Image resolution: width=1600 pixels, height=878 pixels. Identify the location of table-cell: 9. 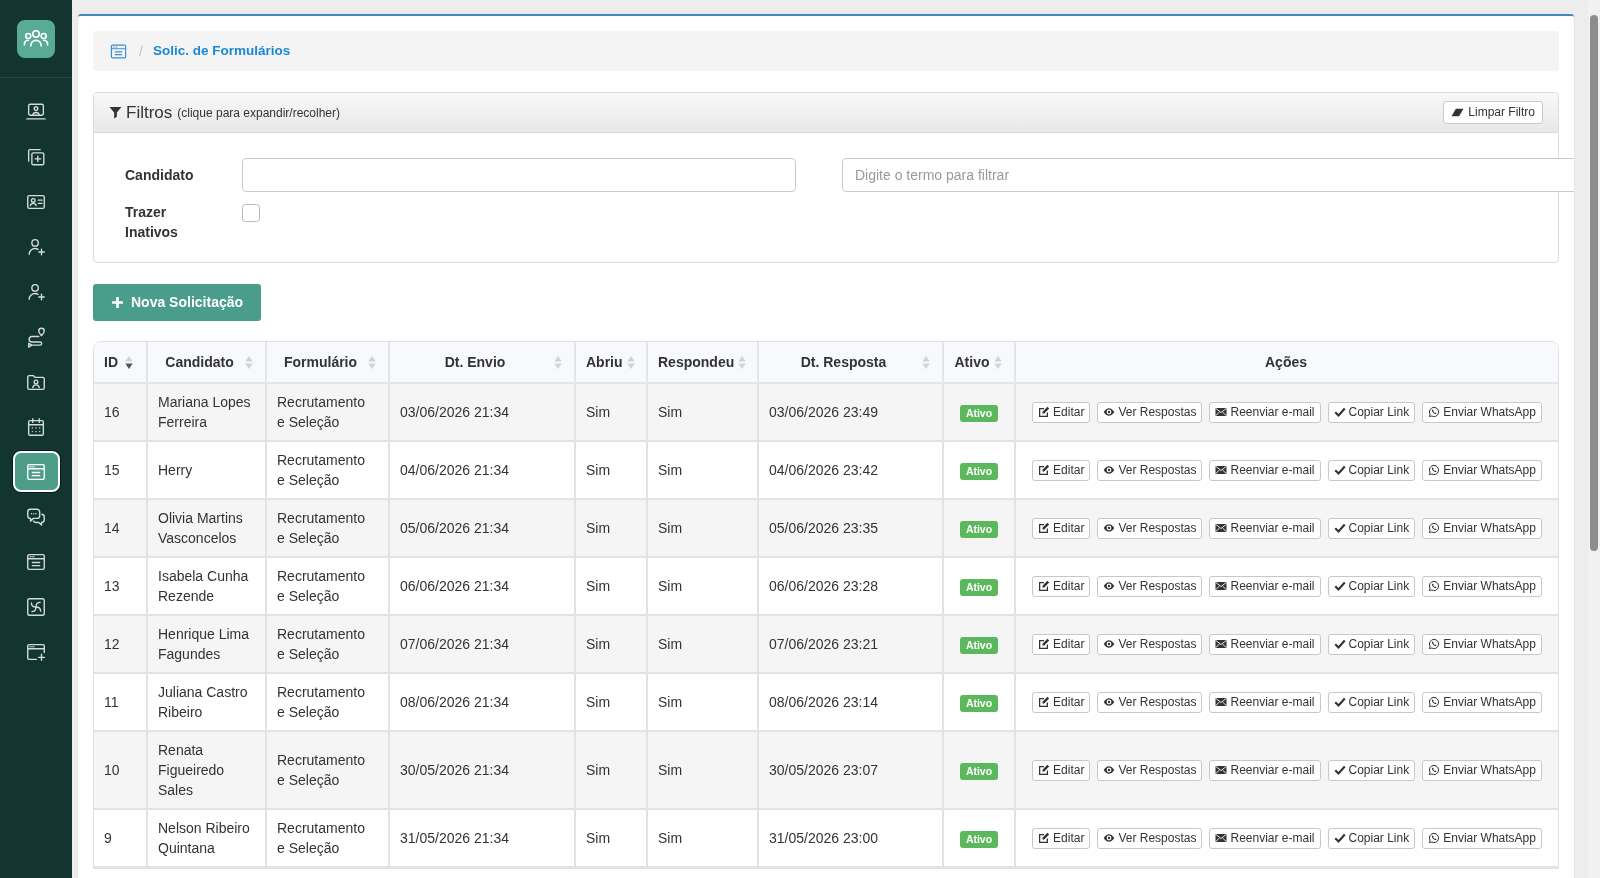
(120, 838).